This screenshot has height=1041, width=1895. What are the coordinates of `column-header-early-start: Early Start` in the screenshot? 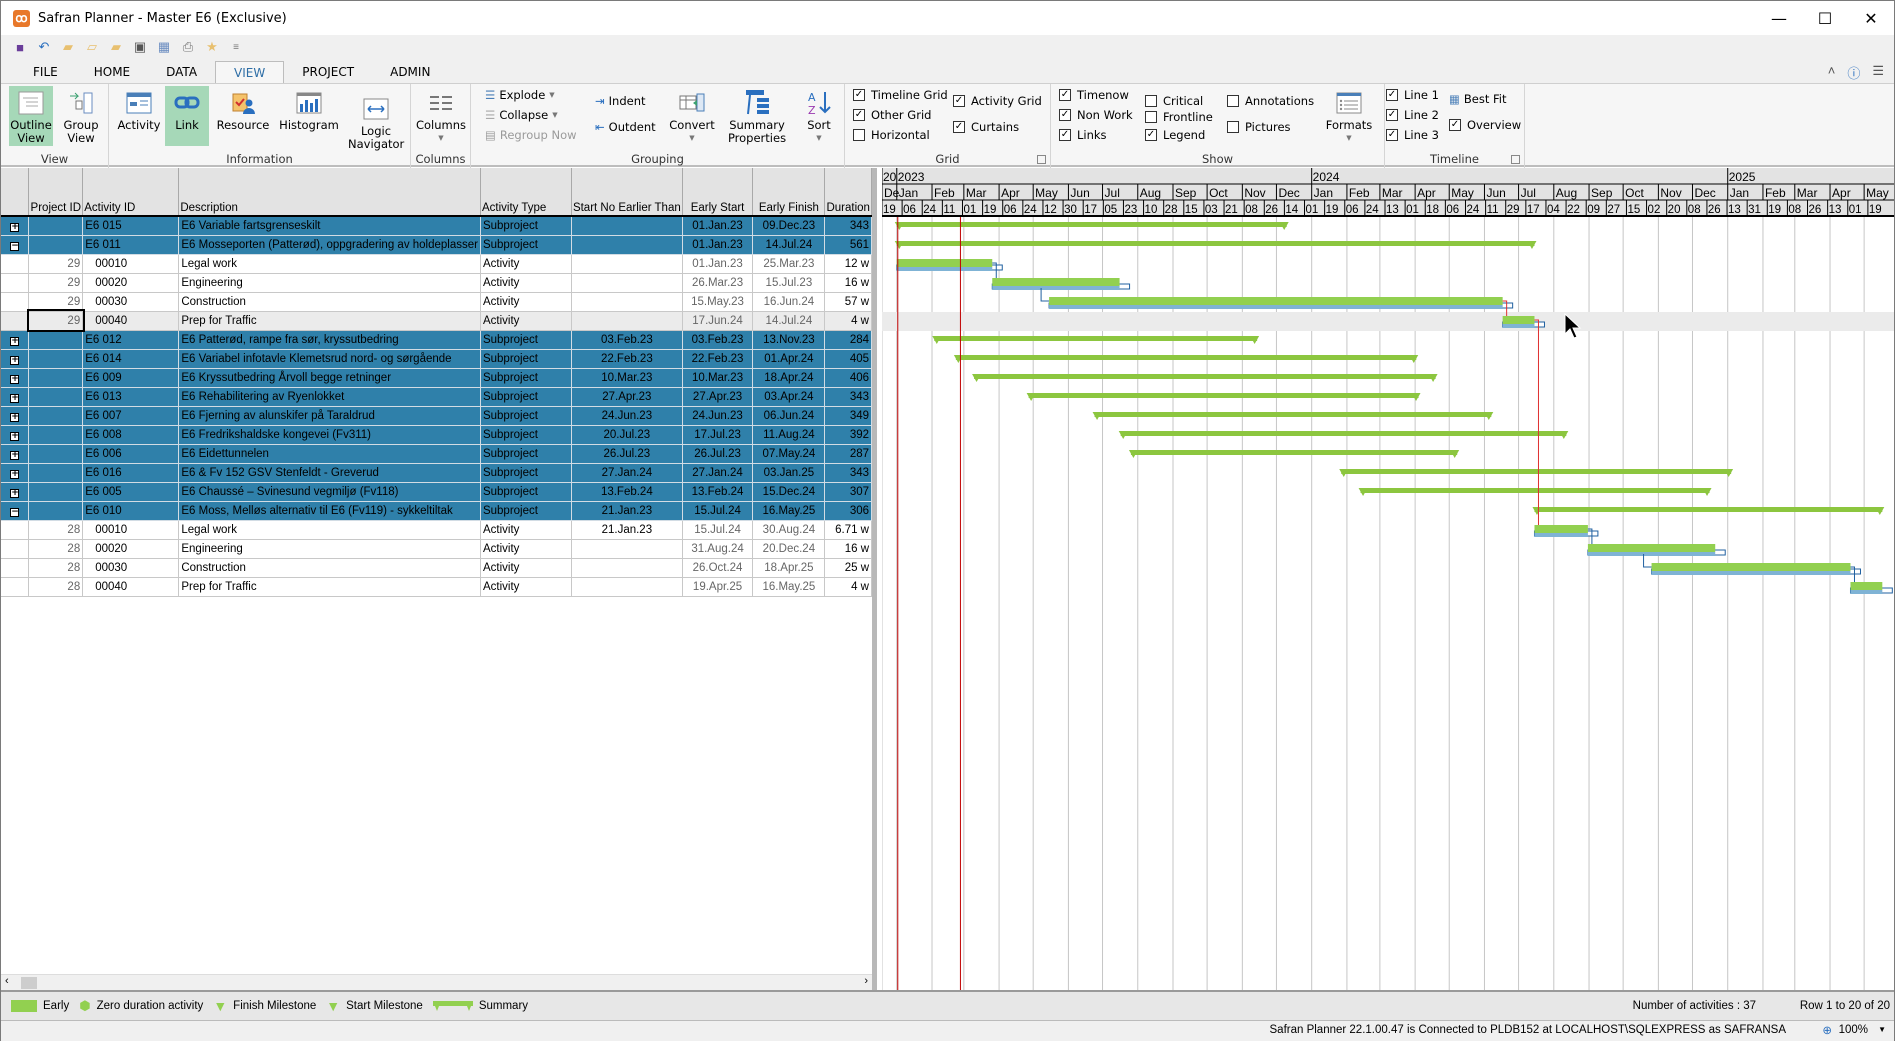 It's located at (718, 192).